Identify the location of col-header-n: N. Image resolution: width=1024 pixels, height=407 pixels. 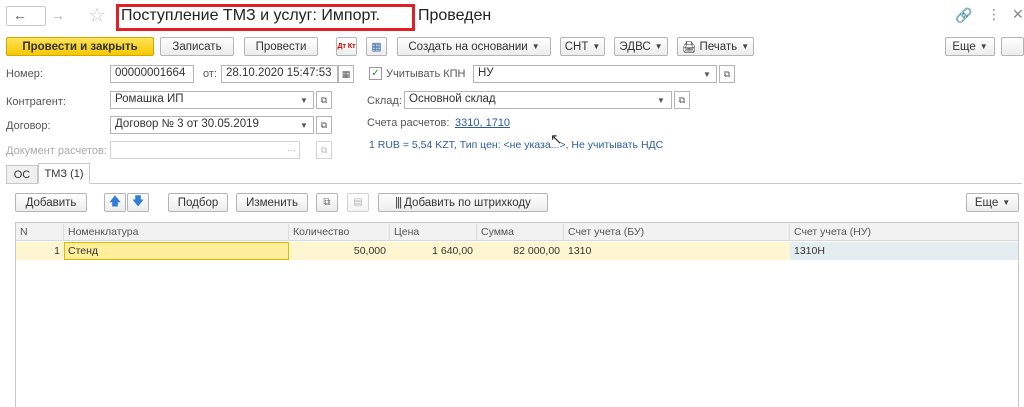
(40, 232).